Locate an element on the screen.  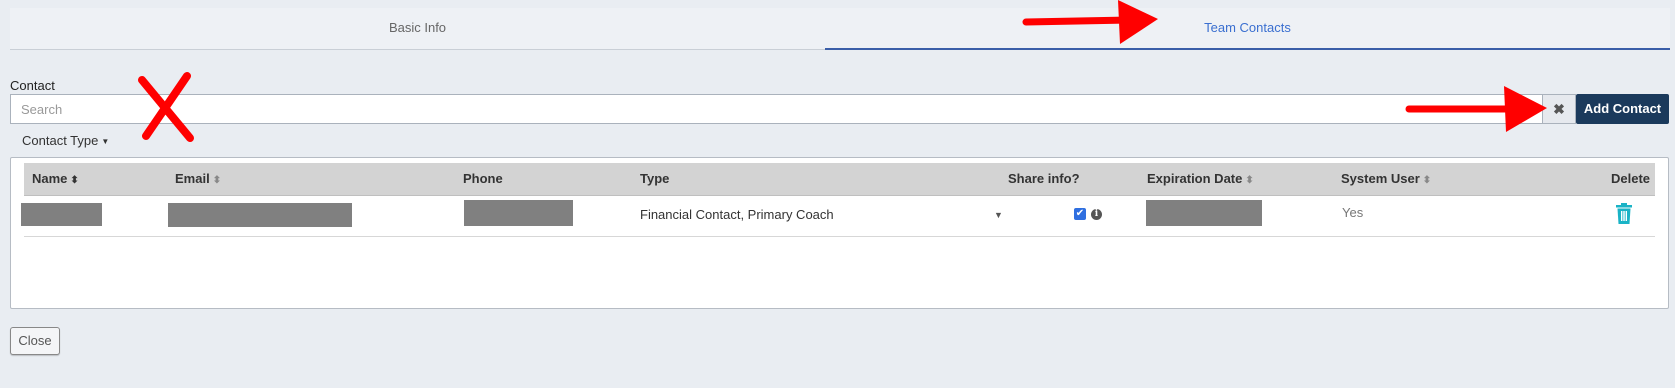
info-icon: i is located at coordinates (1096, 214).